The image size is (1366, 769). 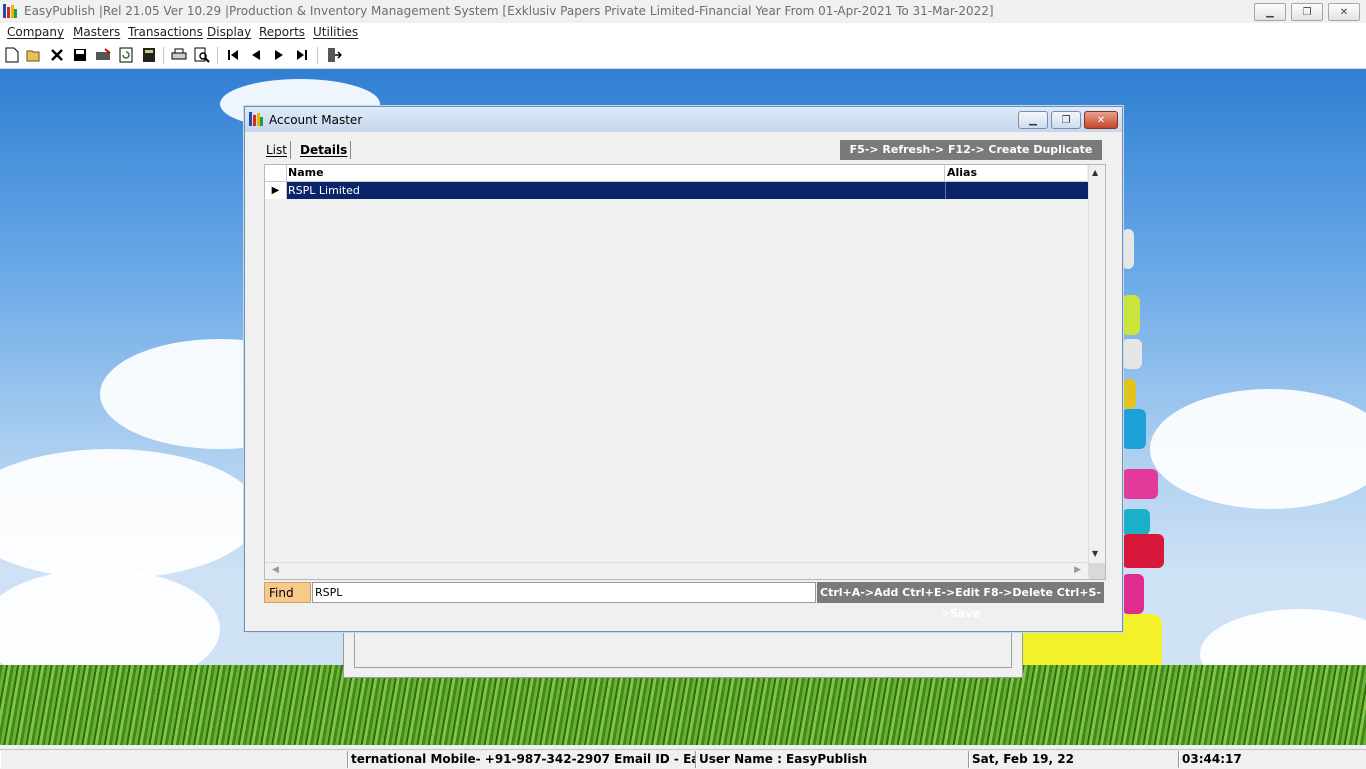 I want to click on save-icon, so click(x=80, y=55).